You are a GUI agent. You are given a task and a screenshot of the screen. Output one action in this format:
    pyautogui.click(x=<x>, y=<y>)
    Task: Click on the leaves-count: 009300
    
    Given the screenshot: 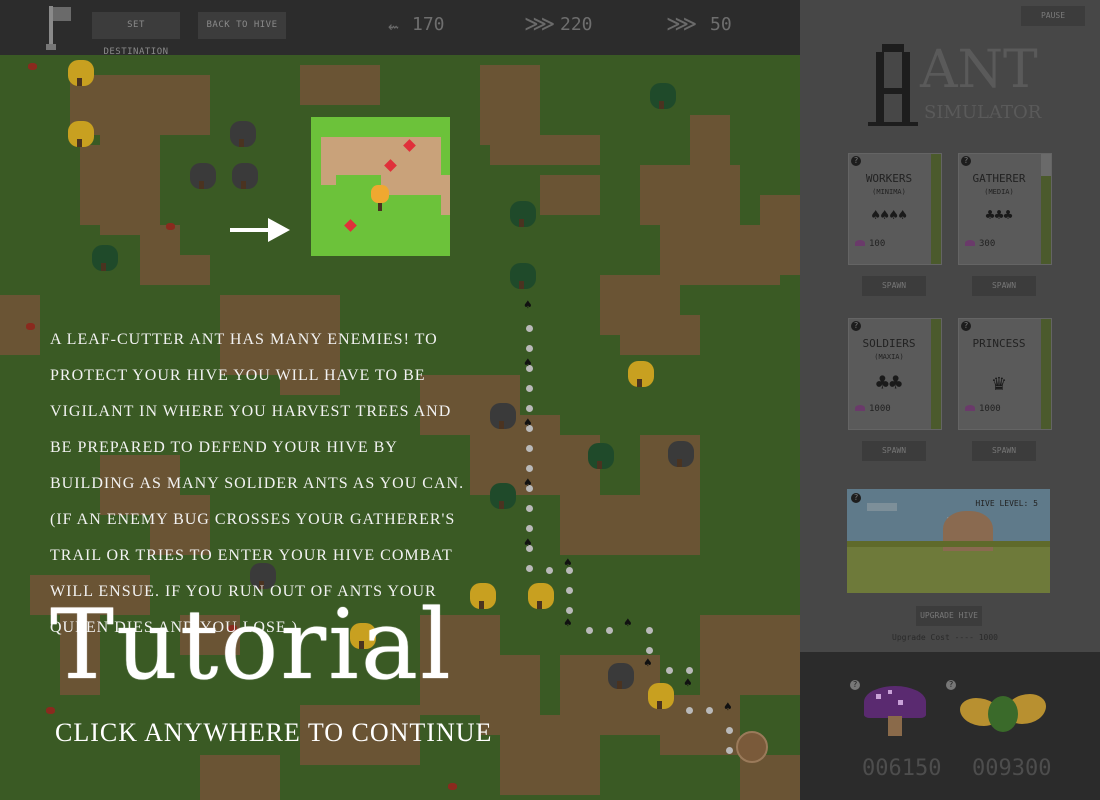 What is the action you would take?
    pyautogui.click(x=1012, y=768)
    